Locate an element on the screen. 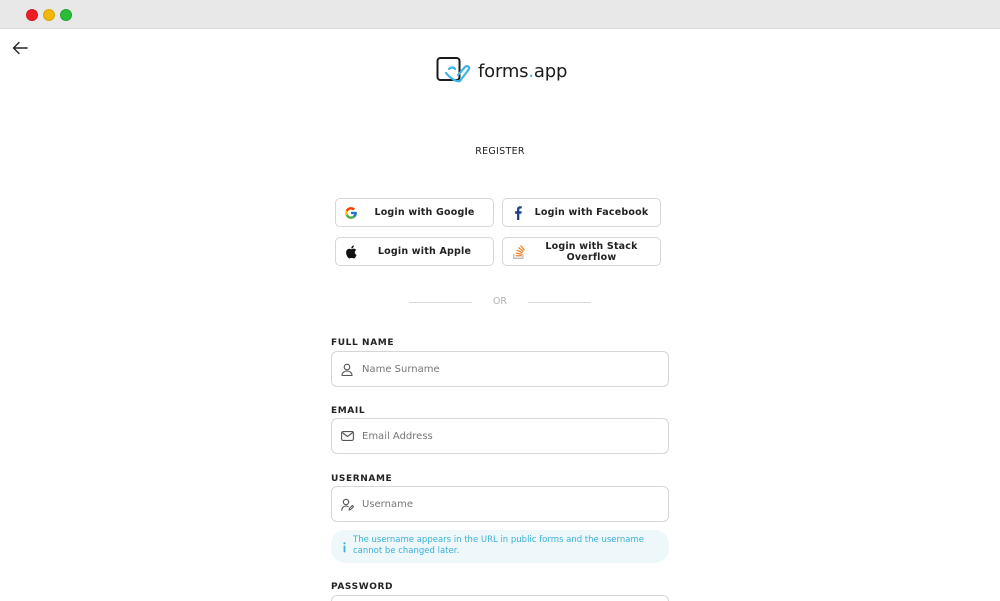 The height and width of the screenshot is (601, 1000). login-google-label: Login with Google is located at coordinates (424, 212).